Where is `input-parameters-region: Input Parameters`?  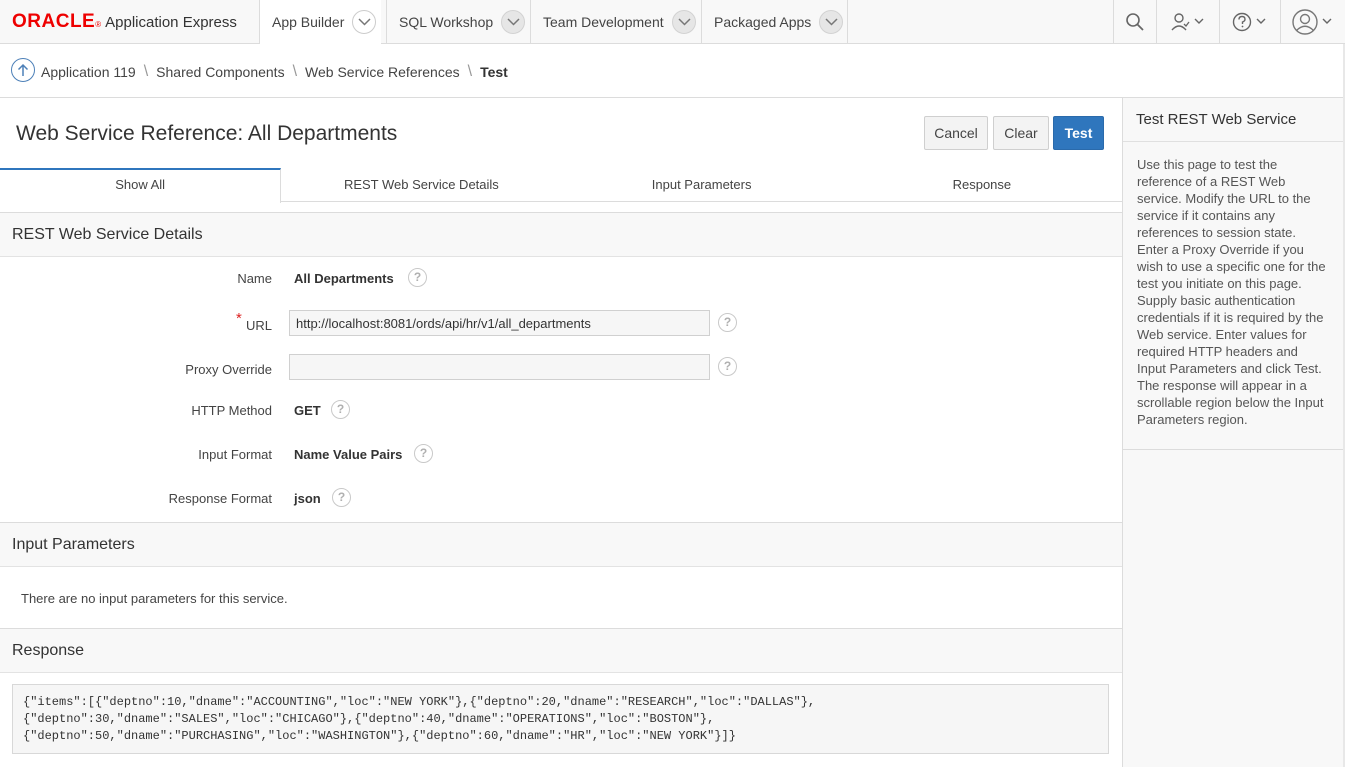
input-parameters-region: Input Parameters is located at coordinates (561, 575).